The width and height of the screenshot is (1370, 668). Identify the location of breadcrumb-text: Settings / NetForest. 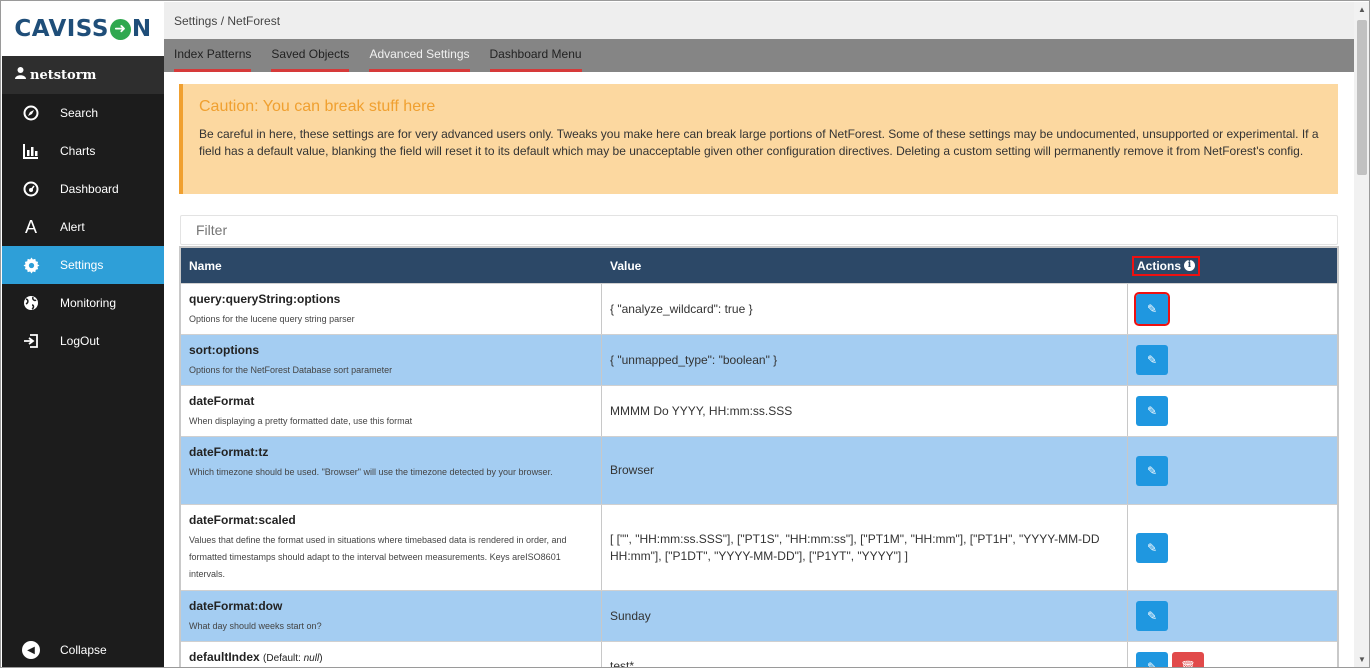
(227, 20).